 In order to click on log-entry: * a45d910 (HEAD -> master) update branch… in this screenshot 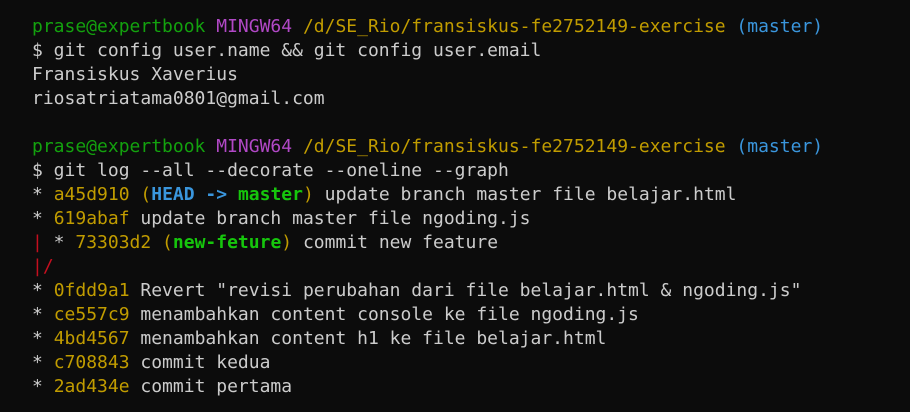, I will do `click(471, 195)`.